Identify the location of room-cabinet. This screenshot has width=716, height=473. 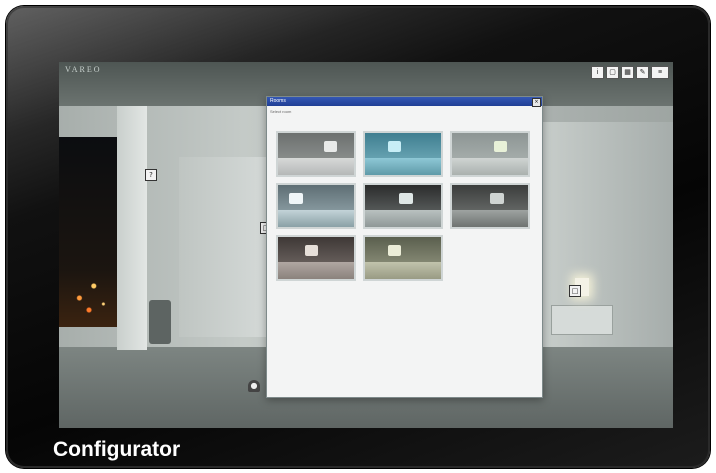
(224, 247).